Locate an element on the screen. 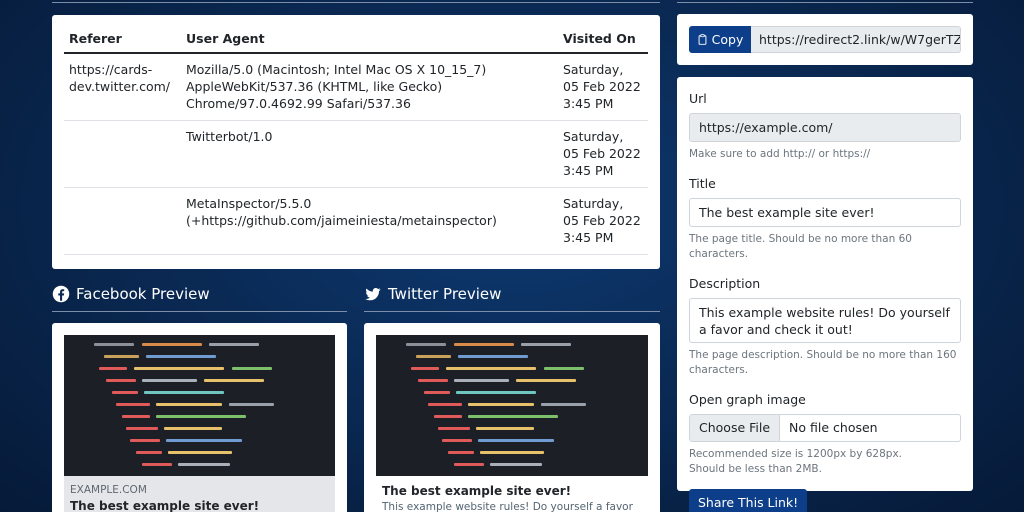 The height and width of the screenshot is (512, 1024). facebook-preview-link-title: The best example site ever! is located at coordinates (165, 505).